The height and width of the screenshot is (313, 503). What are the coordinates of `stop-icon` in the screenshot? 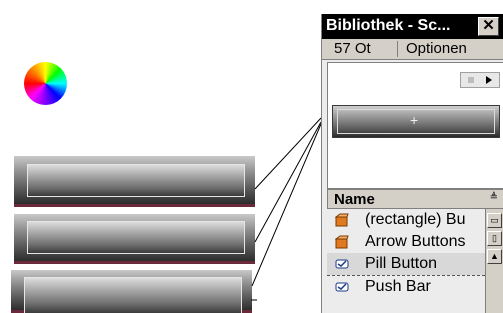 It's located at (471, 80).